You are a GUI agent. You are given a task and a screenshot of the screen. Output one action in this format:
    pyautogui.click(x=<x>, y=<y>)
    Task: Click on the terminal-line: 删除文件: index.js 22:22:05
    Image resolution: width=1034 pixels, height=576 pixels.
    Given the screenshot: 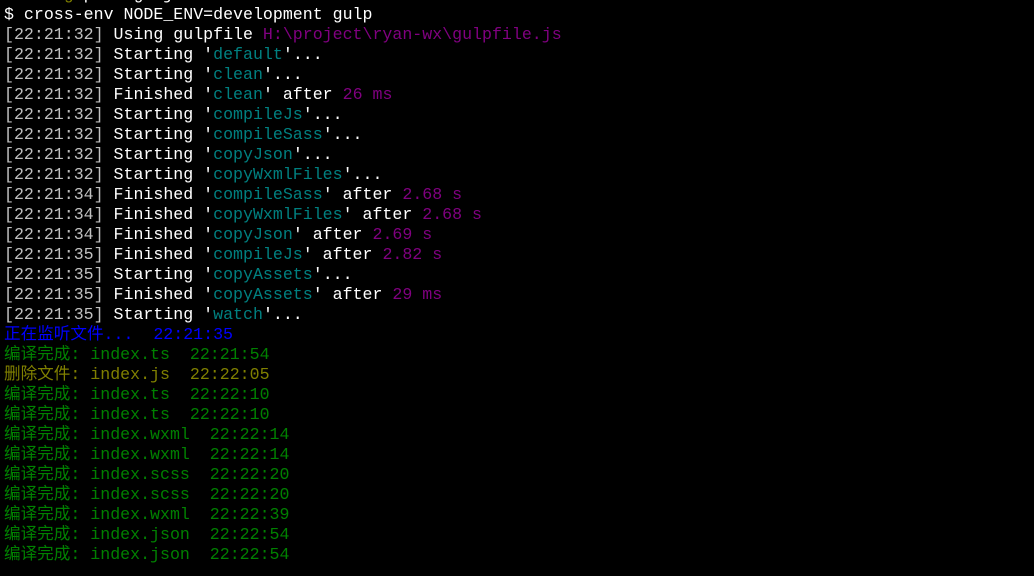 What is the action you would take?
    pyautogui.click(x=283, y=375)
    